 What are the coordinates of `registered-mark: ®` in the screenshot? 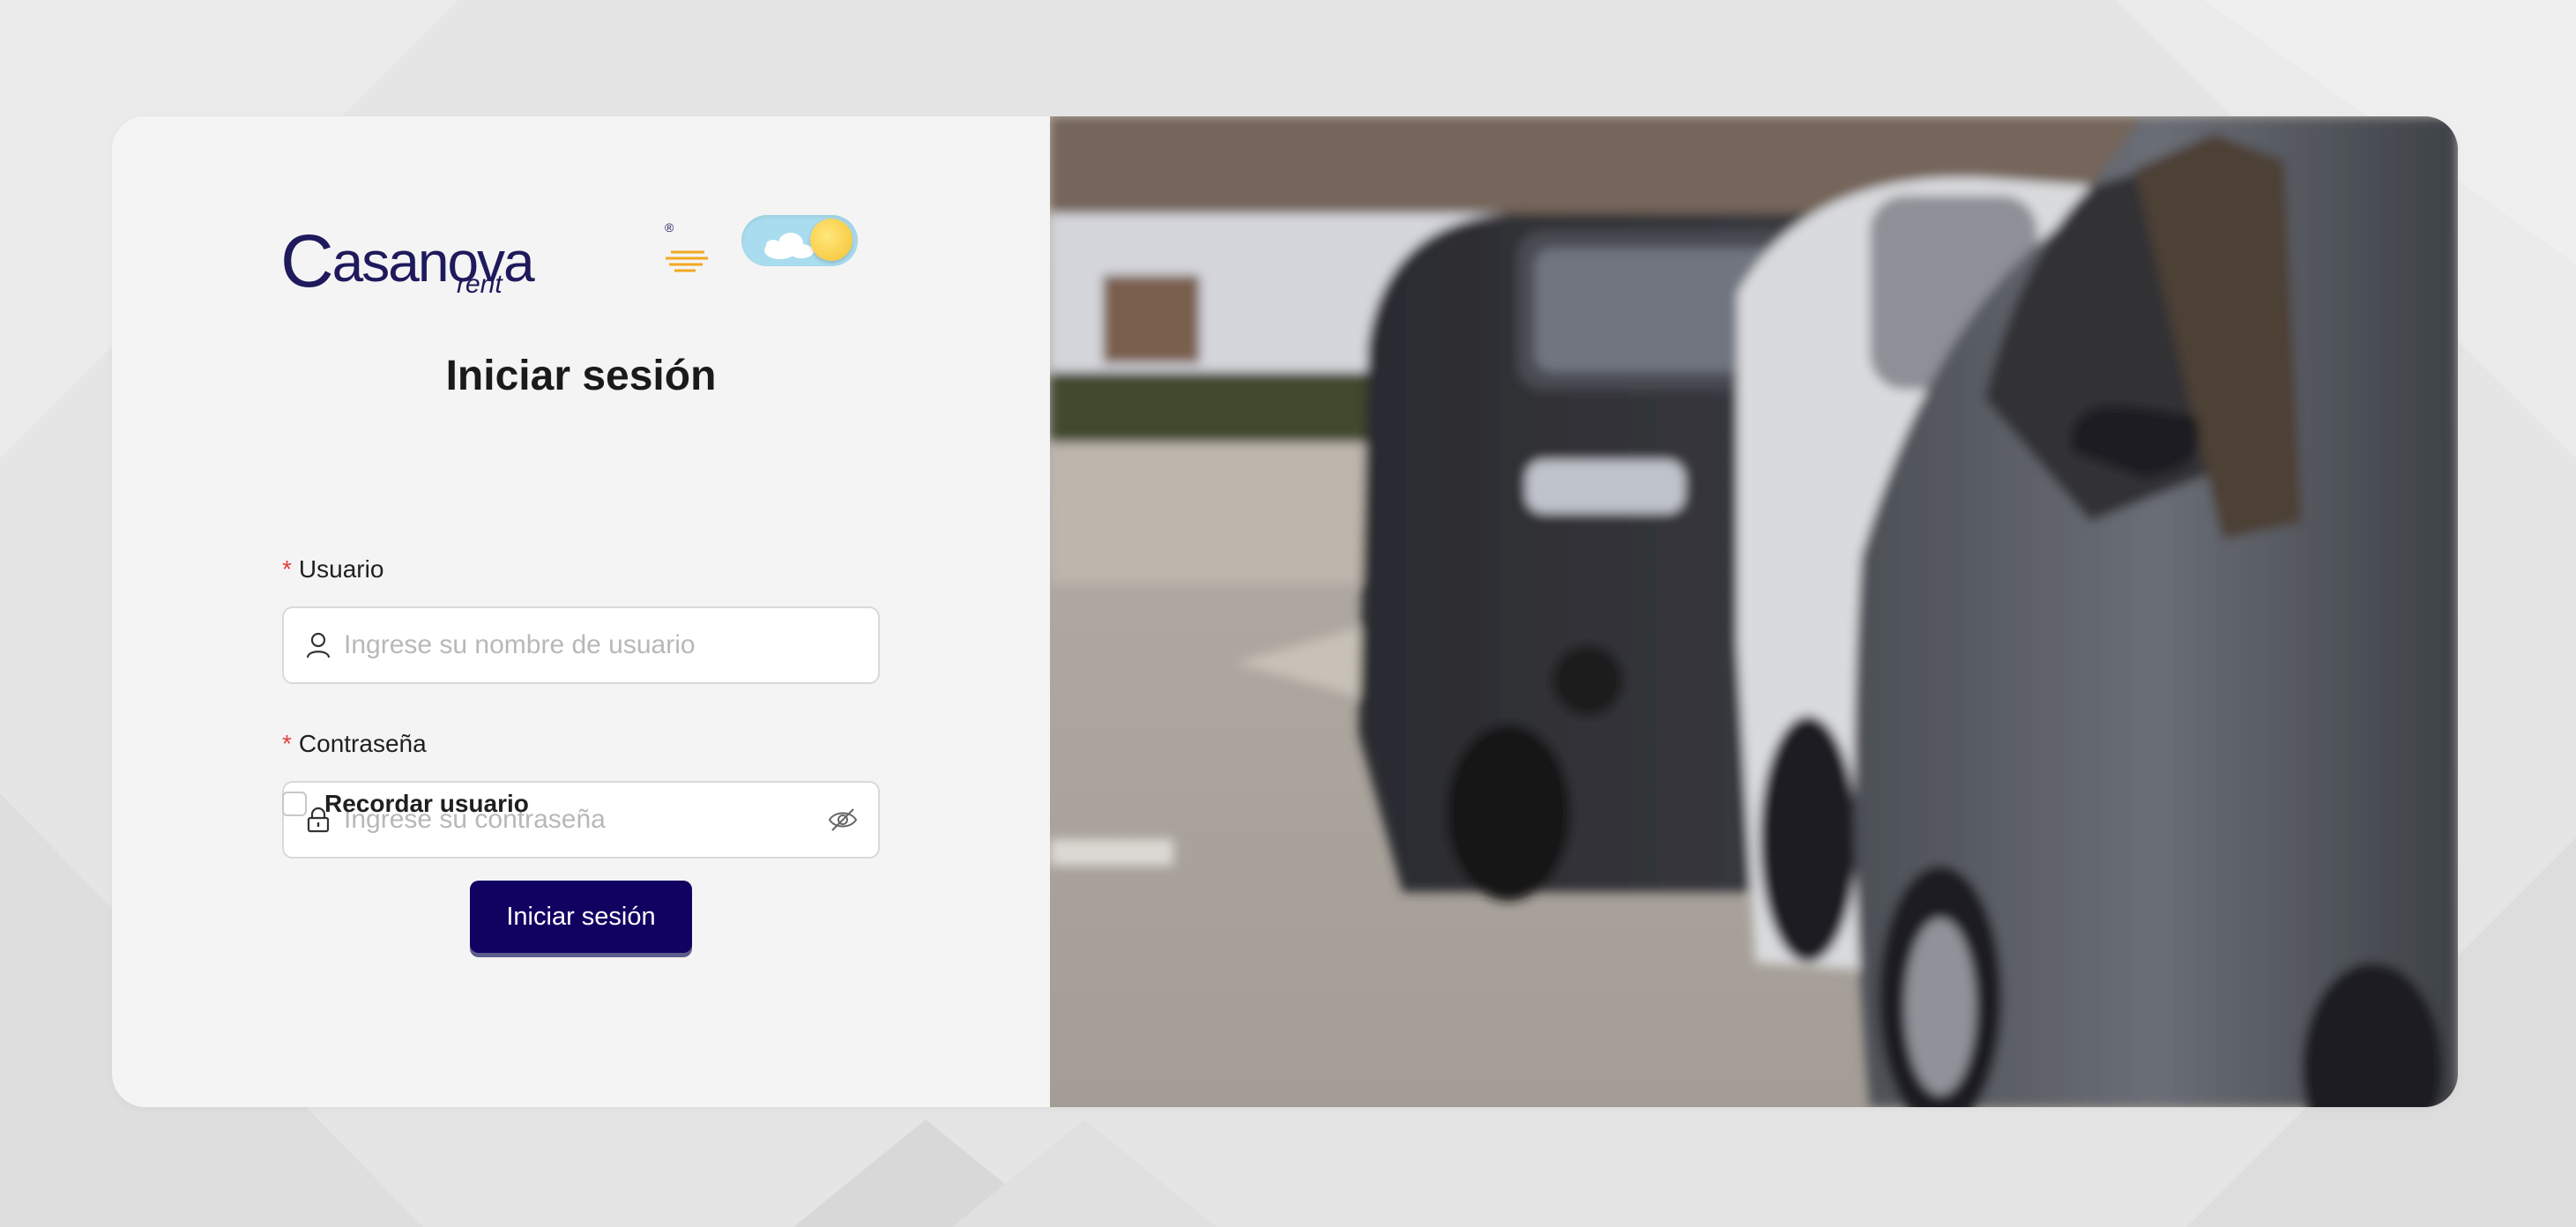 It's located at (670, 227).